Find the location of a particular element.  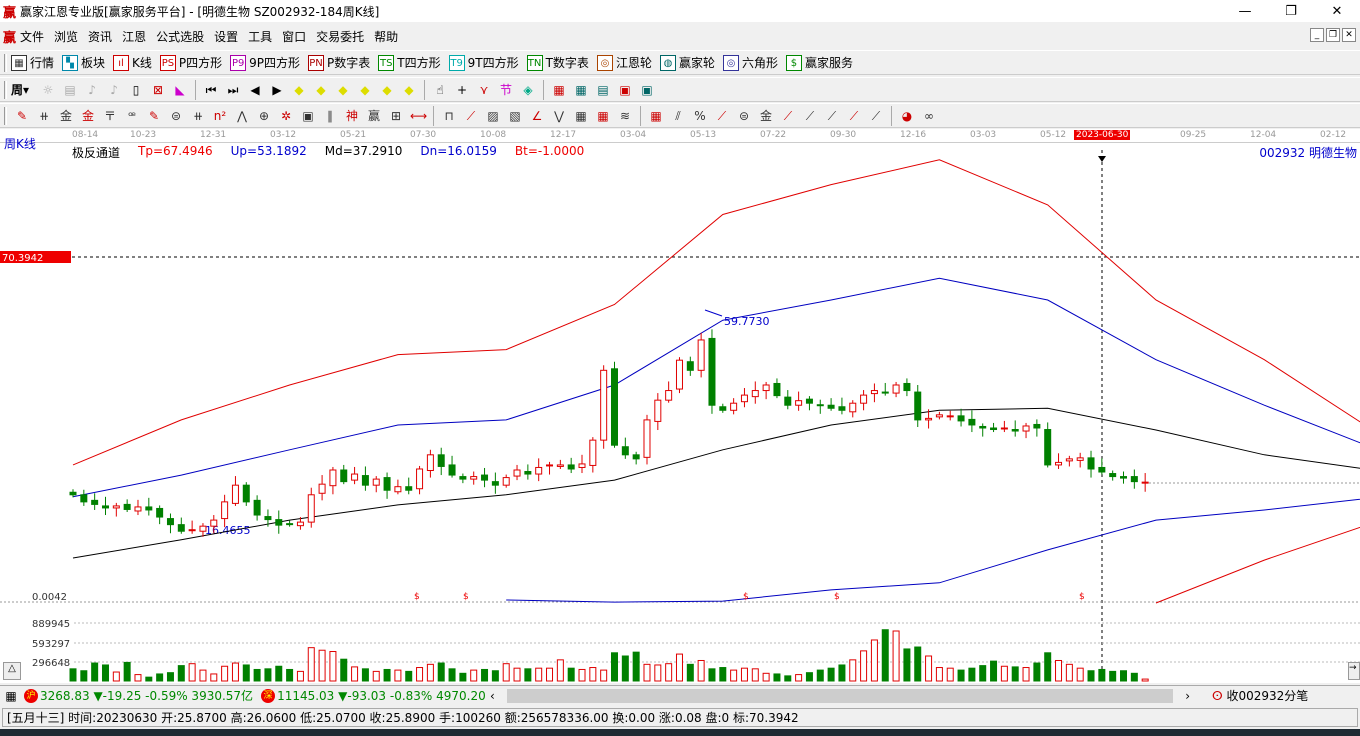

toolbar-kline-button: ıl K线 is located at coordinates (132, 62).